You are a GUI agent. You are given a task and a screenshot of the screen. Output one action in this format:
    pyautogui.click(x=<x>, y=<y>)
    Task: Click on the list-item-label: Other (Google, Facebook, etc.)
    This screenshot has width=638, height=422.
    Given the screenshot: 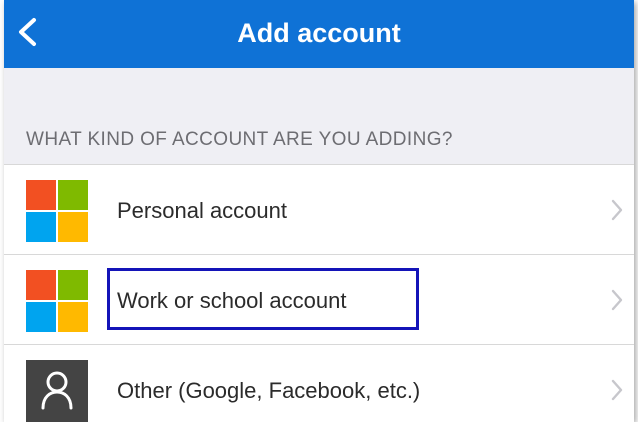 What is the action you would take?
    pyautogui.click(x=269, y=390)
    